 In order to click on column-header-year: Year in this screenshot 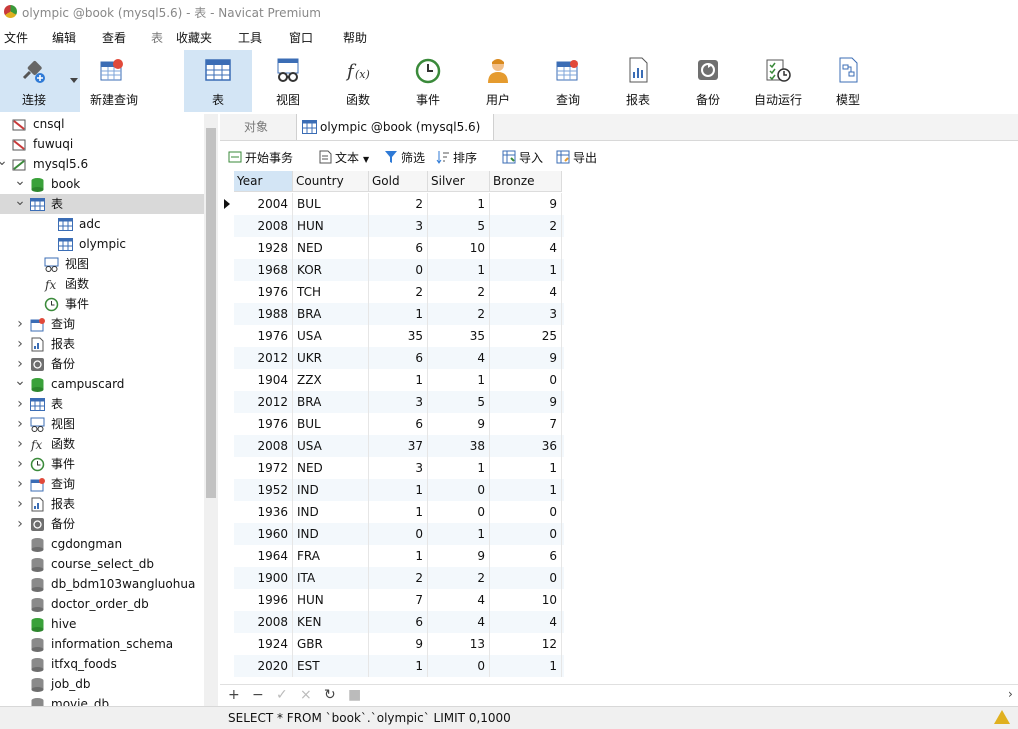, I will do `click(263, 181)`.